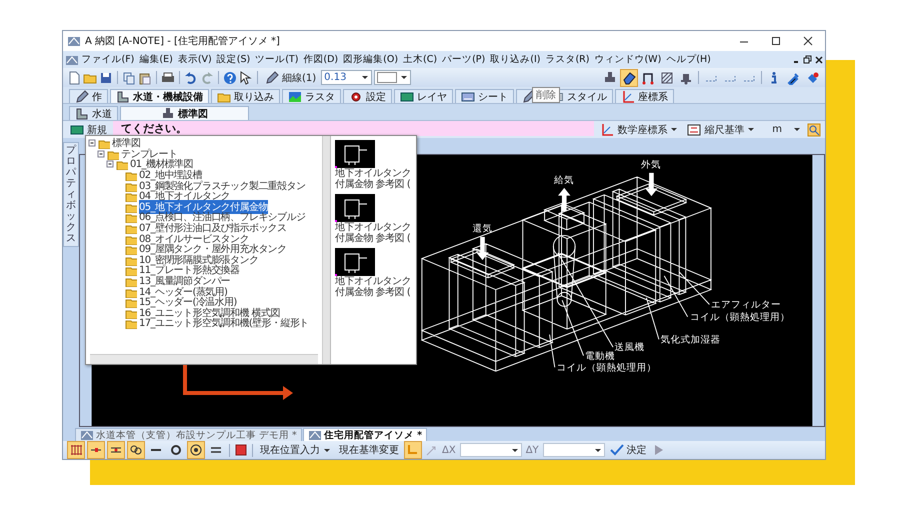 Image resolution: width=916 pixels, height=515 pixels. What do you see at coordinates (204, 313) in the screenshot?
I see `tree-item: 16_ユニット形空気調和機 横式図` at bounding box center [204, 313].